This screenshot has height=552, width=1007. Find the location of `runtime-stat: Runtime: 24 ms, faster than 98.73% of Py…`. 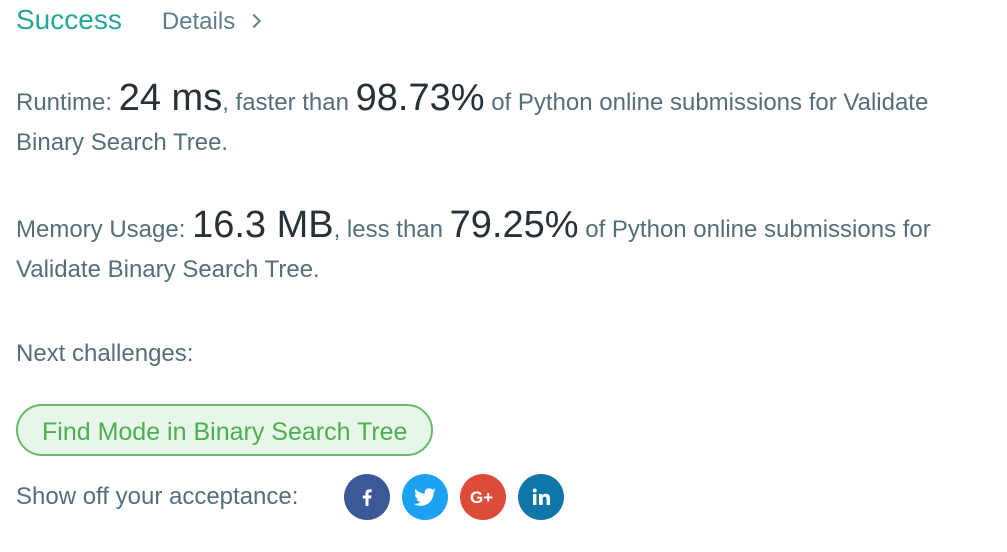

runtime-stat: Runtime: 24 ms, faster than 98.73% of Py… is located at coordinates (506, 120).